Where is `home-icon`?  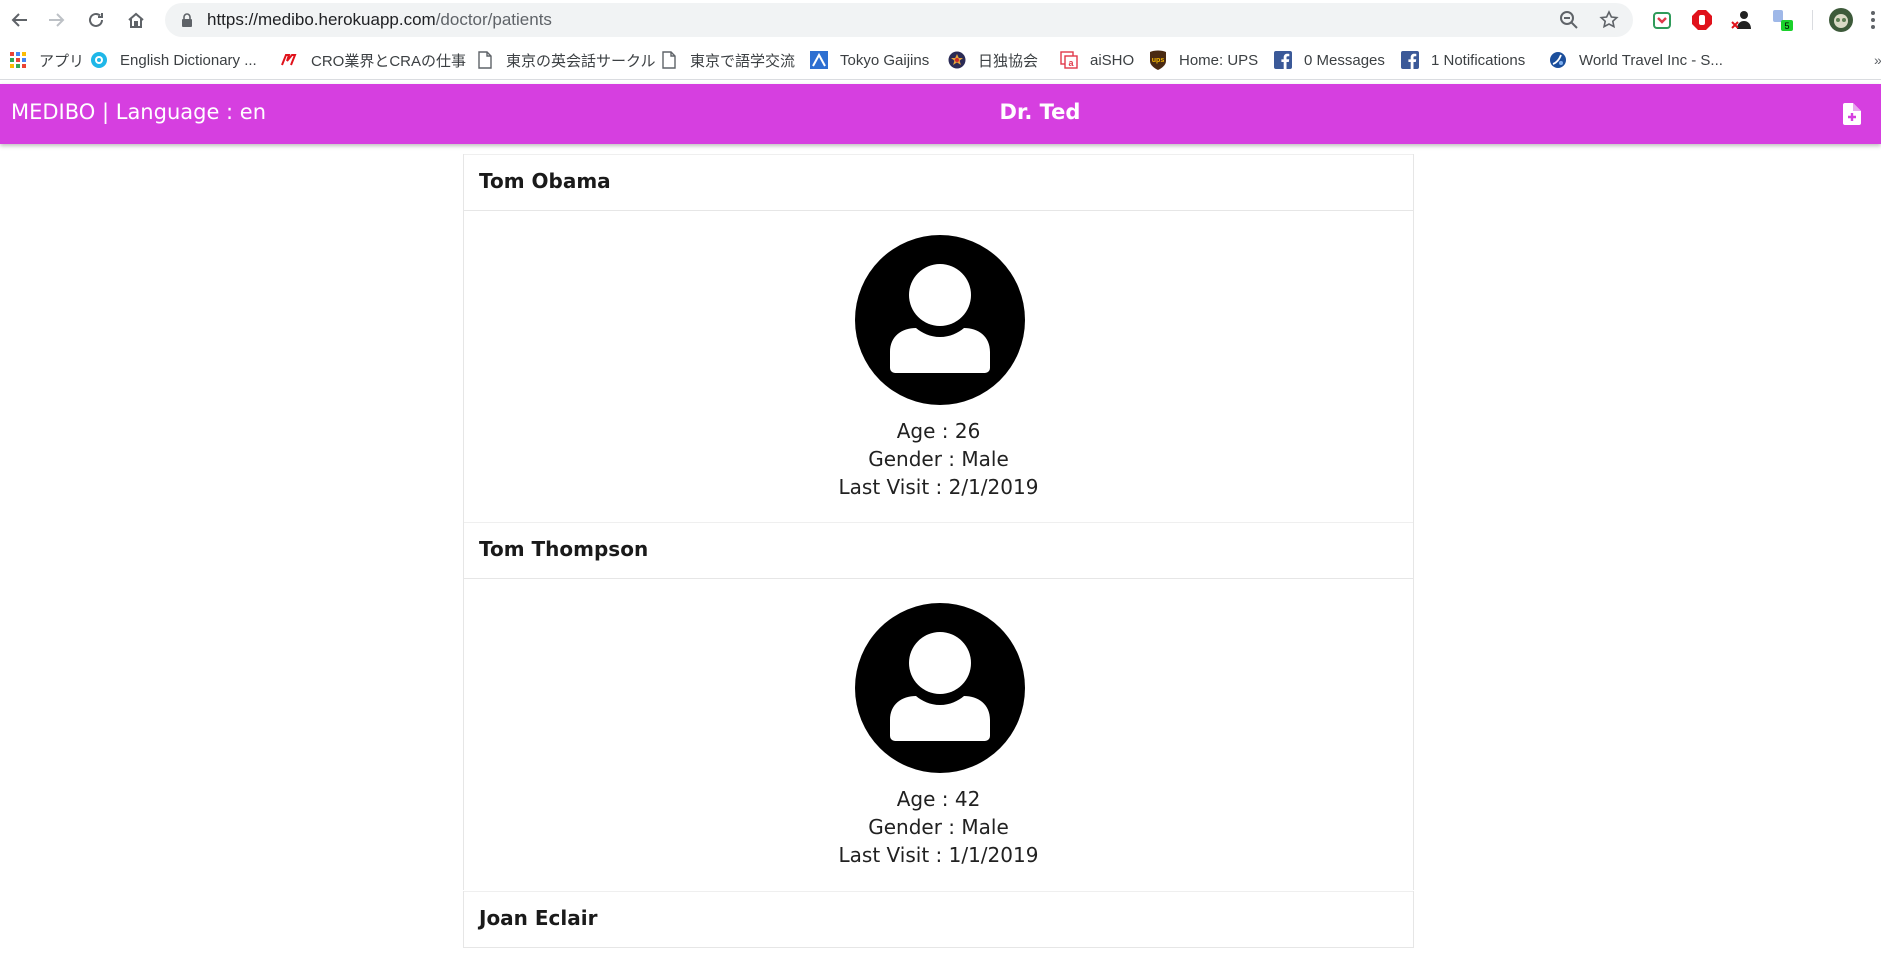
home-icon is located at coordinates (136, 20).